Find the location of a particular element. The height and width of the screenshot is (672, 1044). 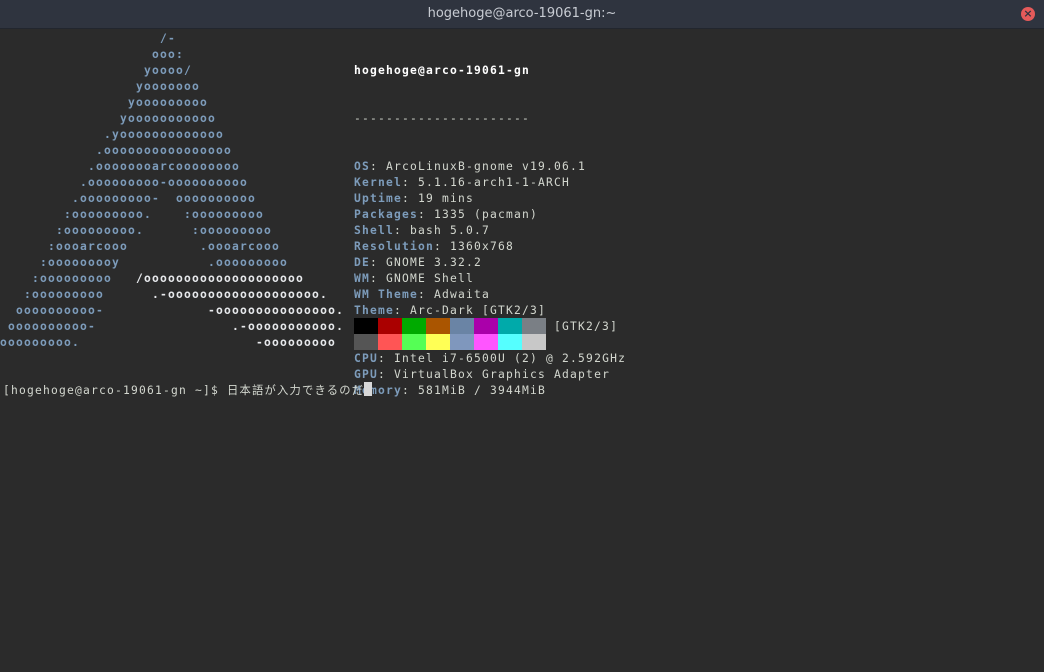

info-value: bash 5.0.7 is located at coordinates (450, 230).